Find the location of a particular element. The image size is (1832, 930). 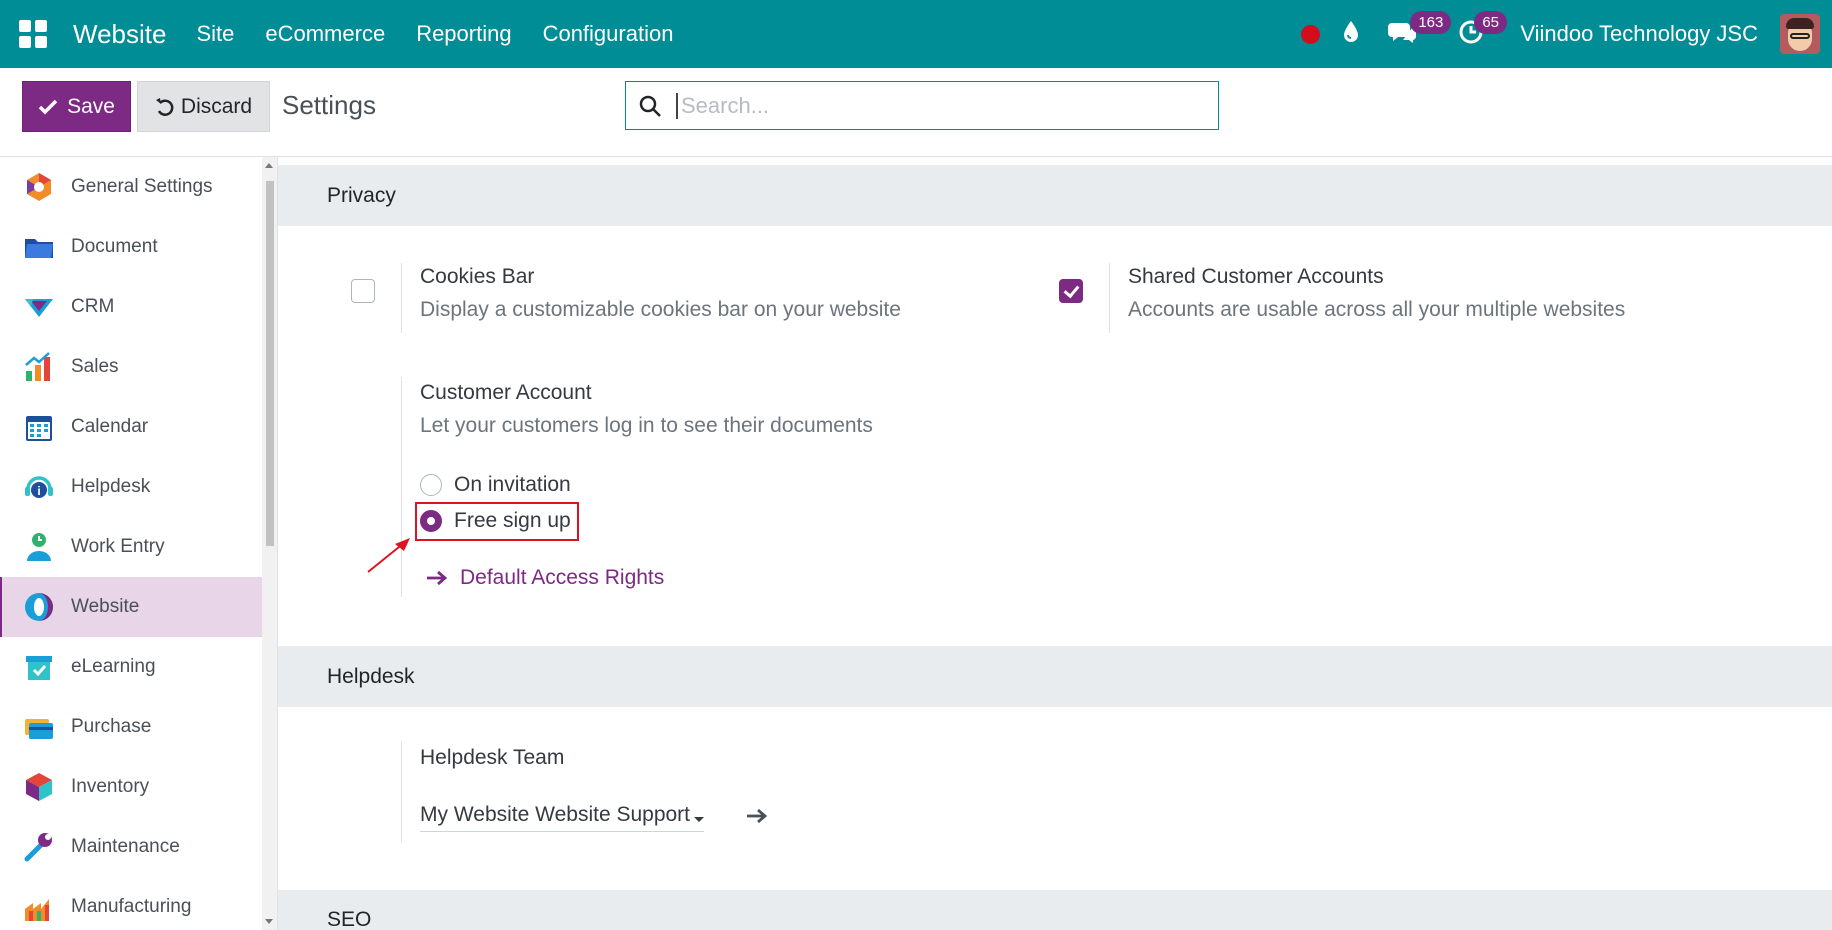

sidebar-item-elearning: eLearning is located at coordinates (131, 667).